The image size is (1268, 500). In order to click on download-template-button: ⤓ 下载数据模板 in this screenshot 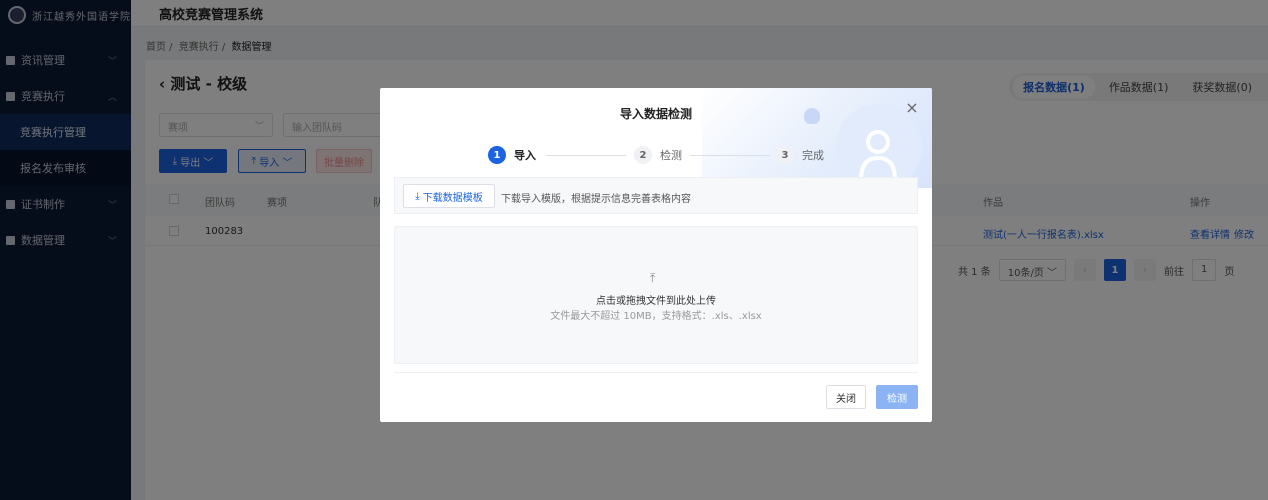, I will do `click(449, 196)`.